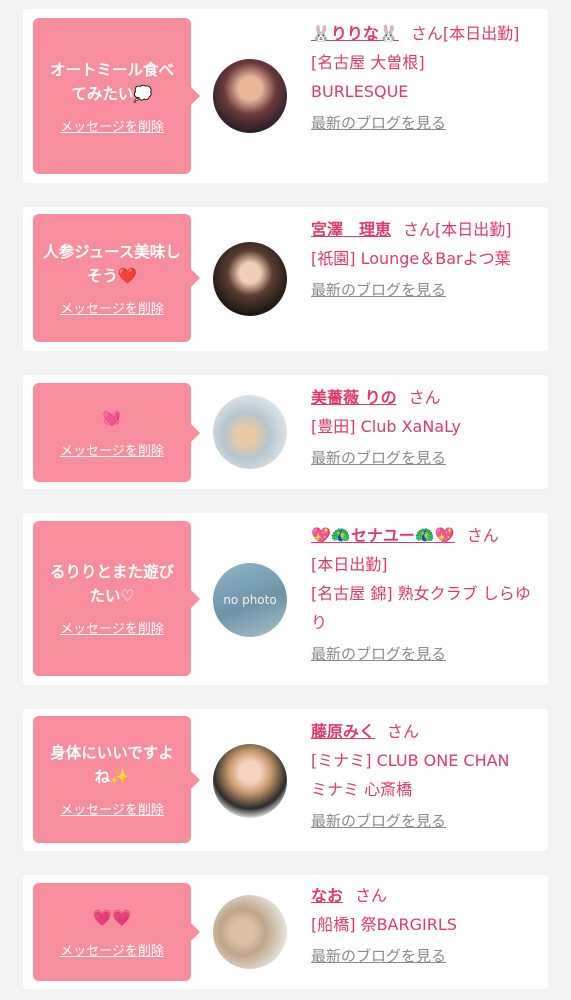  I want to click on message-text: 人参ジュース美味しそう❤️, so click(112, 263).